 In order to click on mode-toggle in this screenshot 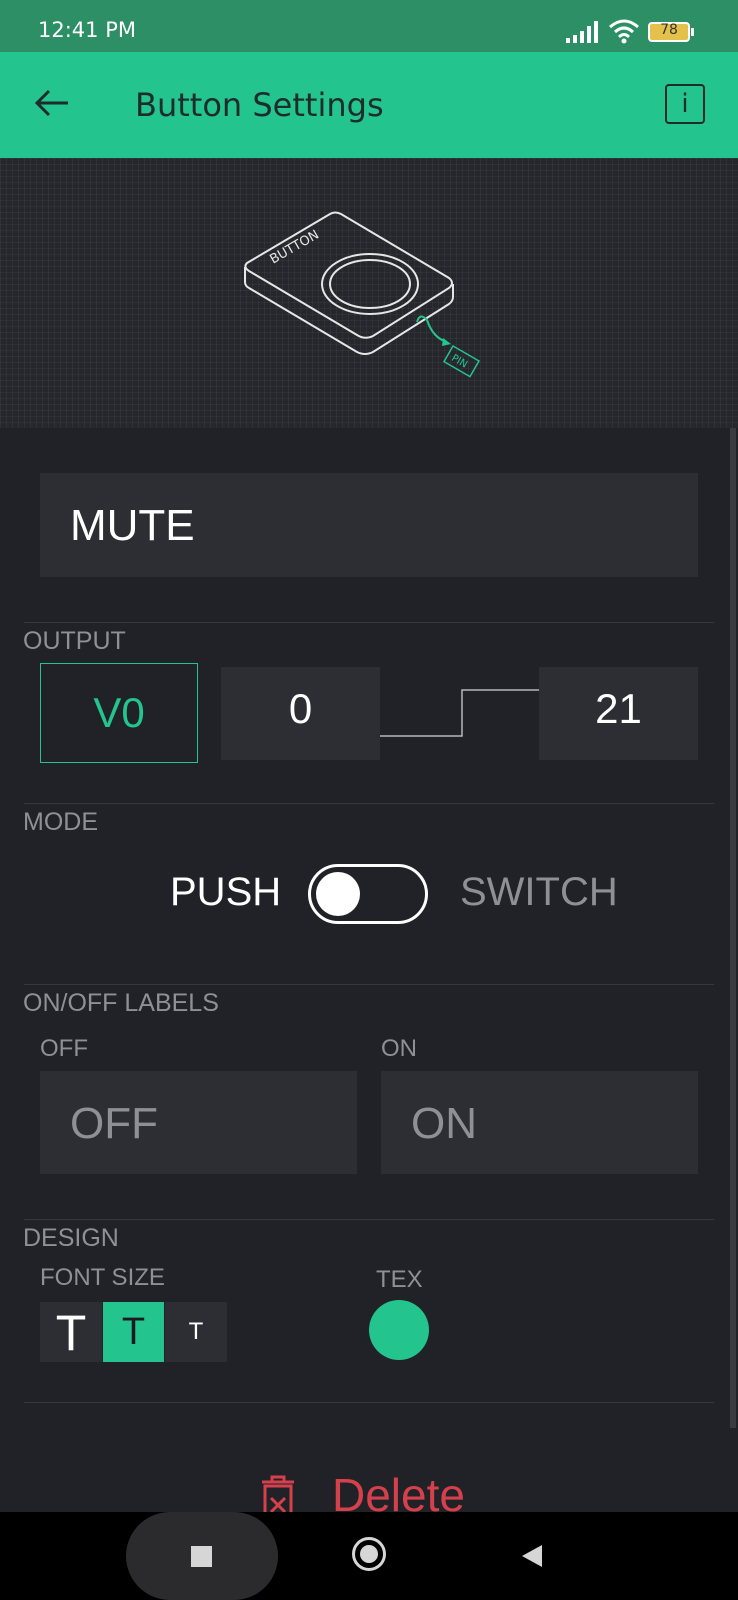, I will do `click(368, 894)`.